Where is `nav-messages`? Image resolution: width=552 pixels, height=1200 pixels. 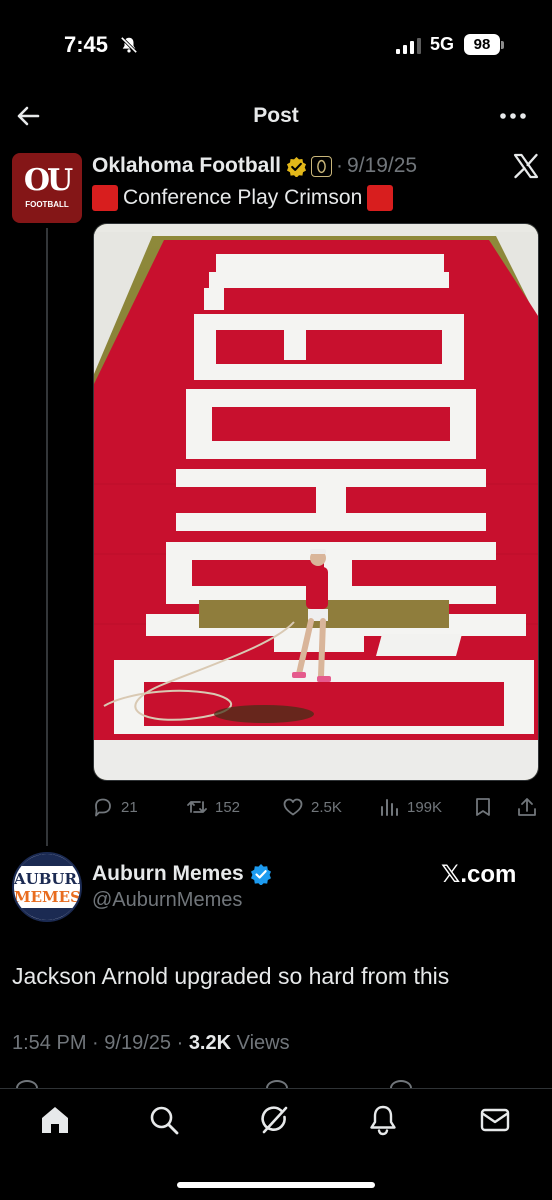 nav-messages is located at coordinates (495, 1120).